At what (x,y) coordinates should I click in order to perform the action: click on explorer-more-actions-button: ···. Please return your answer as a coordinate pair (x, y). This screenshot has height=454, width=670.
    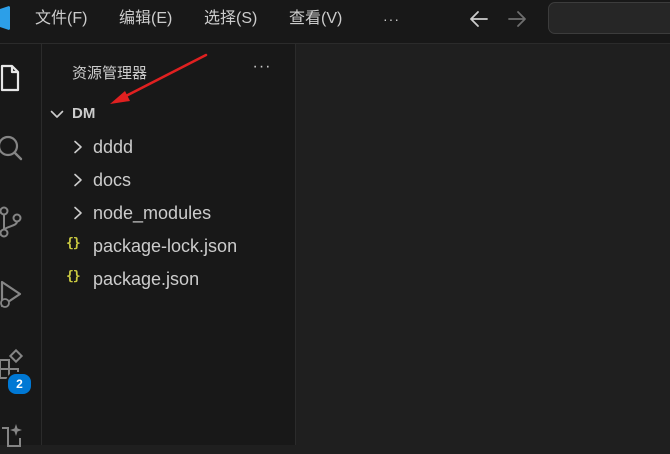
    Looking at the image, I should click on (262, 70).